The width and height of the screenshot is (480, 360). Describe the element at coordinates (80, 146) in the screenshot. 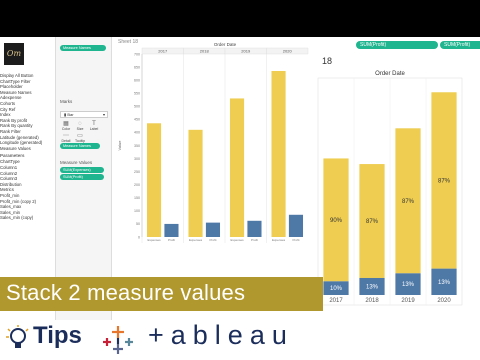

I see `marks-pill-measure-names: Measure Names` at that location.